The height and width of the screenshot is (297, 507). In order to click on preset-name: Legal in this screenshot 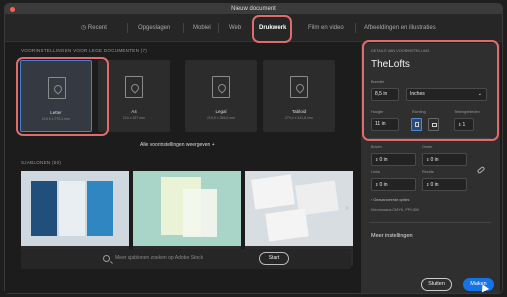, I will do `click(221, 111)`.